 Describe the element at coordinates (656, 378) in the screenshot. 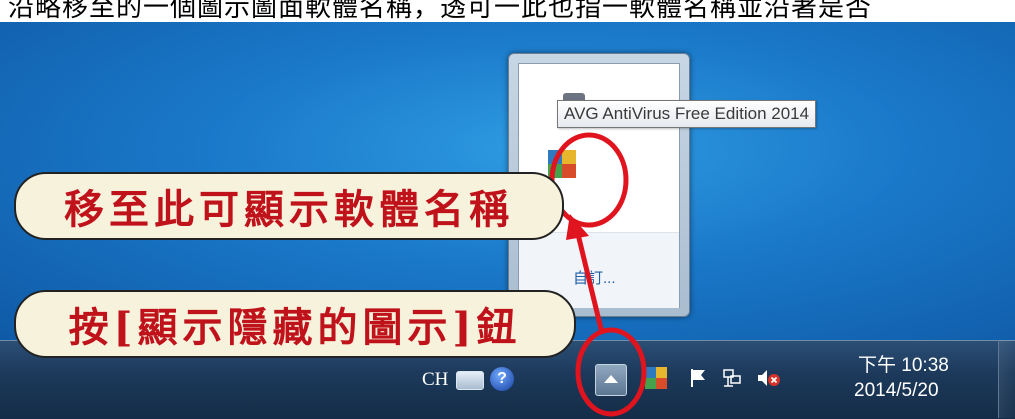

I see `avg-tray-icon` at that location.